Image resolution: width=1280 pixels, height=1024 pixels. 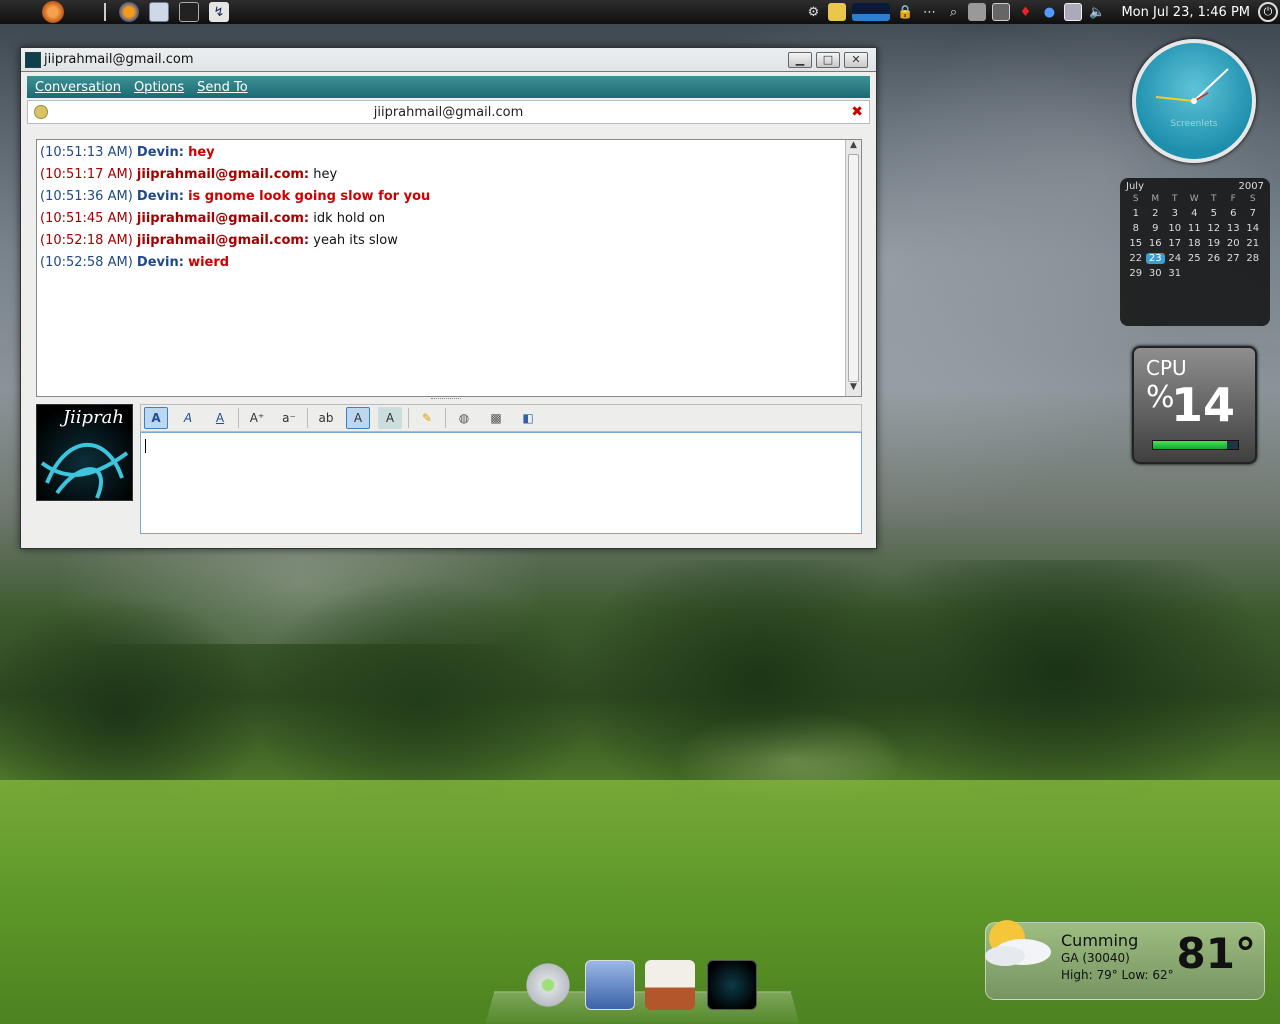 What do you see at coordinates (53, 12) in the screenshot?
I see `ubuntu-menu-icon` at bounding box center [53, 12].